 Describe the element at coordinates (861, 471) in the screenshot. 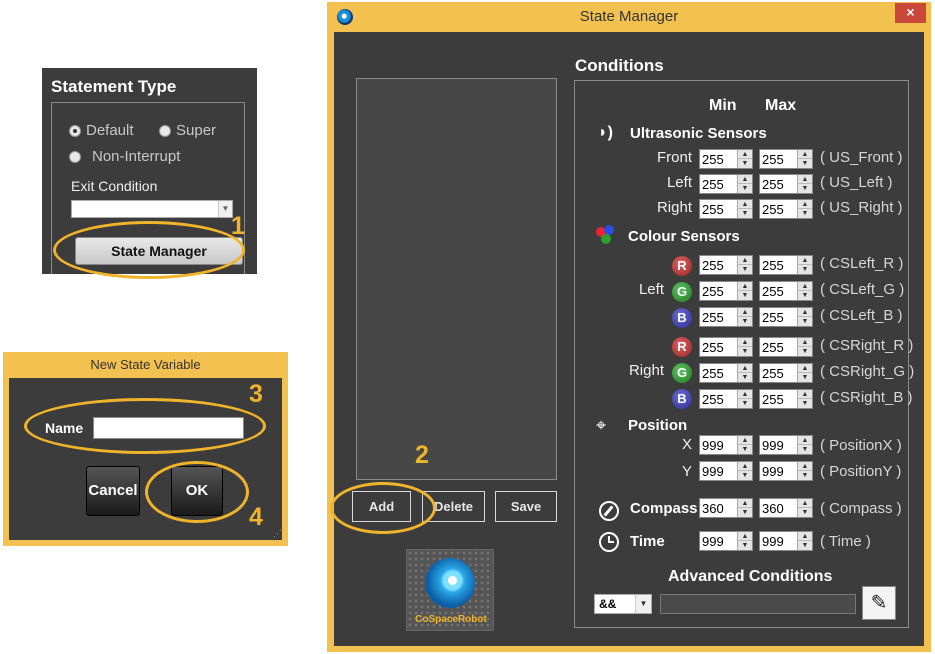

I see `pos-y-tag: ( PositionY )` at that location.